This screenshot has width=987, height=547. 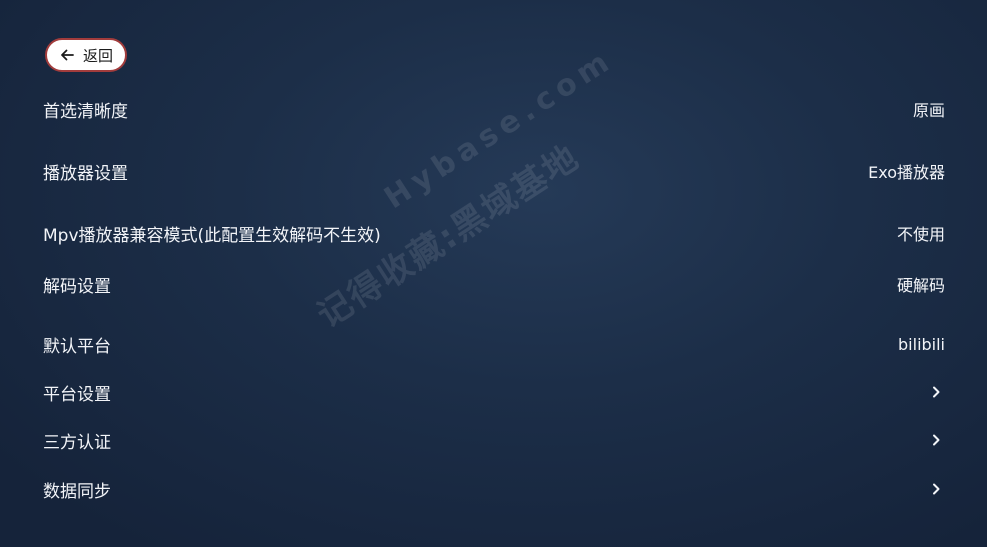 What do you see at coordinates (494, 489) in the screenshot?
I see `setting-row-data-sync: 数据同步` at bounding box center [494, 489].